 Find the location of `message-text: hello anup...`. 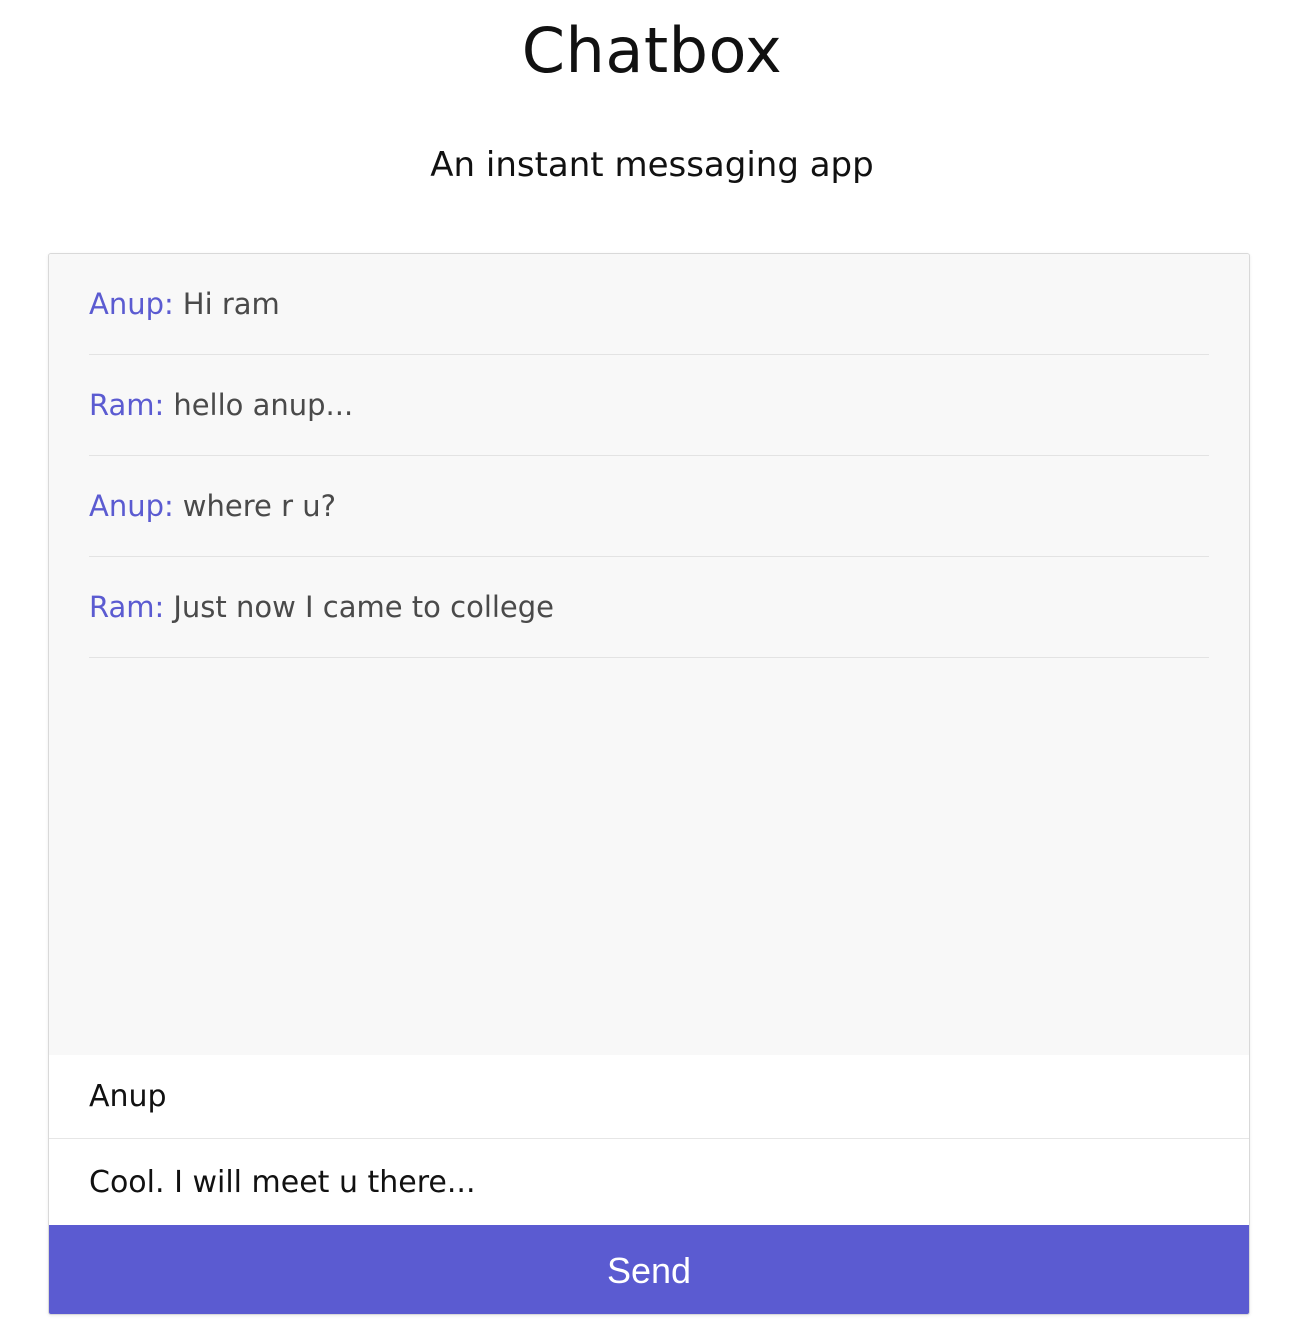

message-text: hello anup... is located at coordinates (263, 405).